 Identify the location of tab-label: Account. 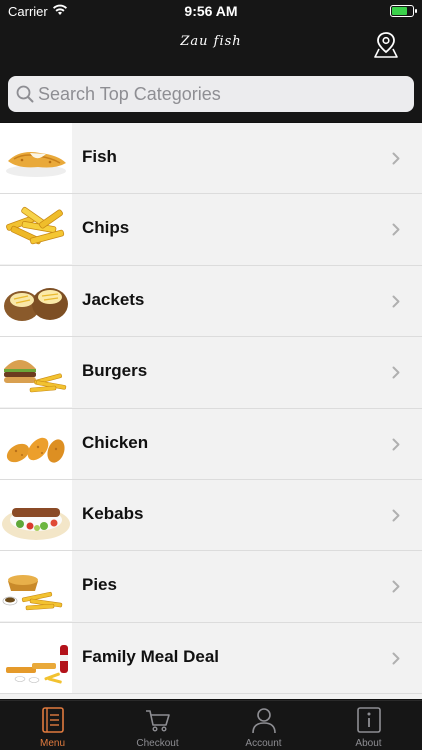
(263, 743).